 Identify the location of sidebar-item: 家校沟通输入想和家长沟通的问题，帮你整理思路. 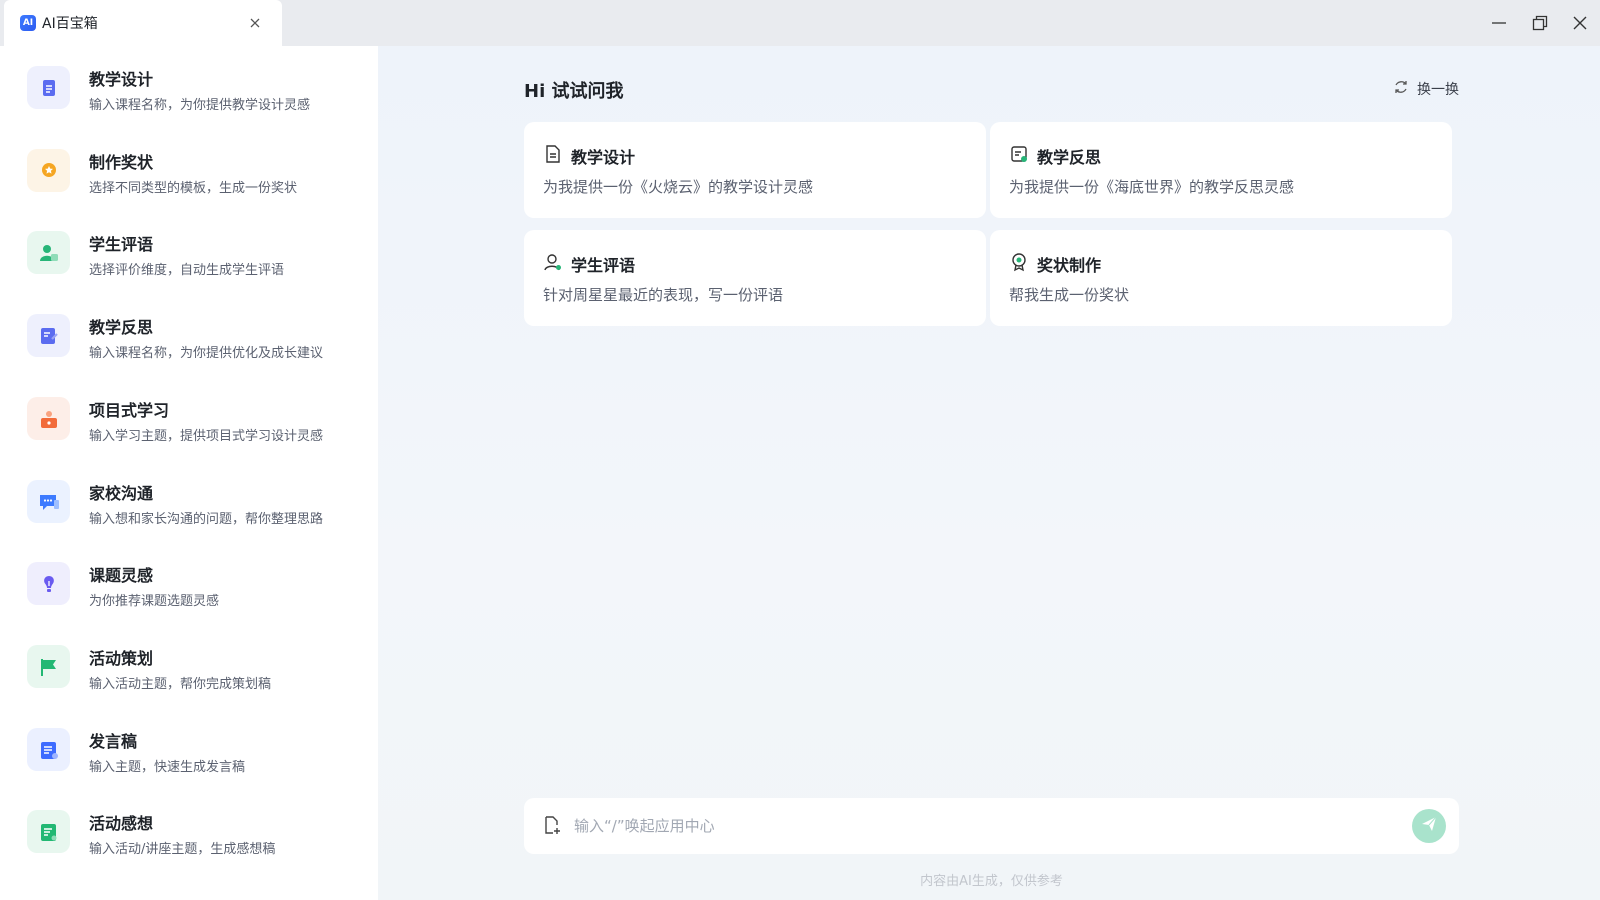
(189, 502).